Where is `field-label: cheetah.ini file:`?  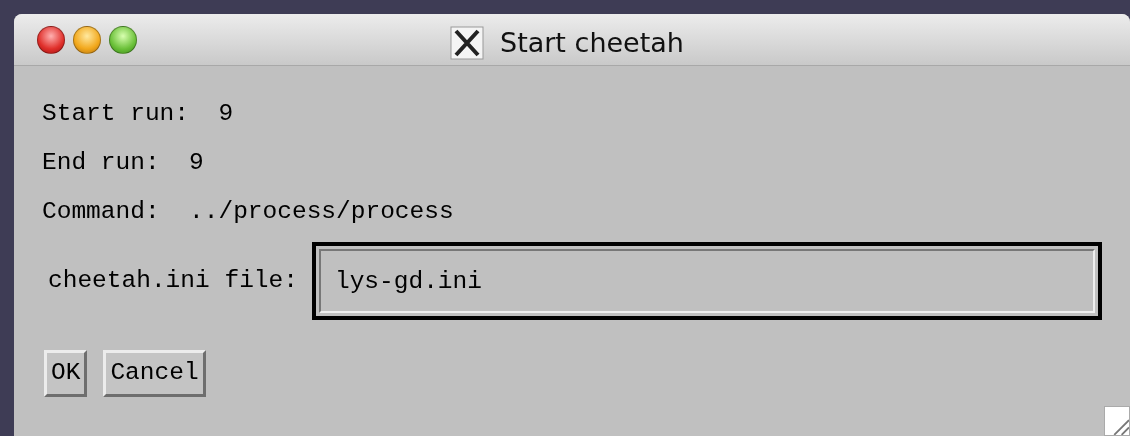
field-label: cheetah.ini file: is located at coordinates (173, 280).